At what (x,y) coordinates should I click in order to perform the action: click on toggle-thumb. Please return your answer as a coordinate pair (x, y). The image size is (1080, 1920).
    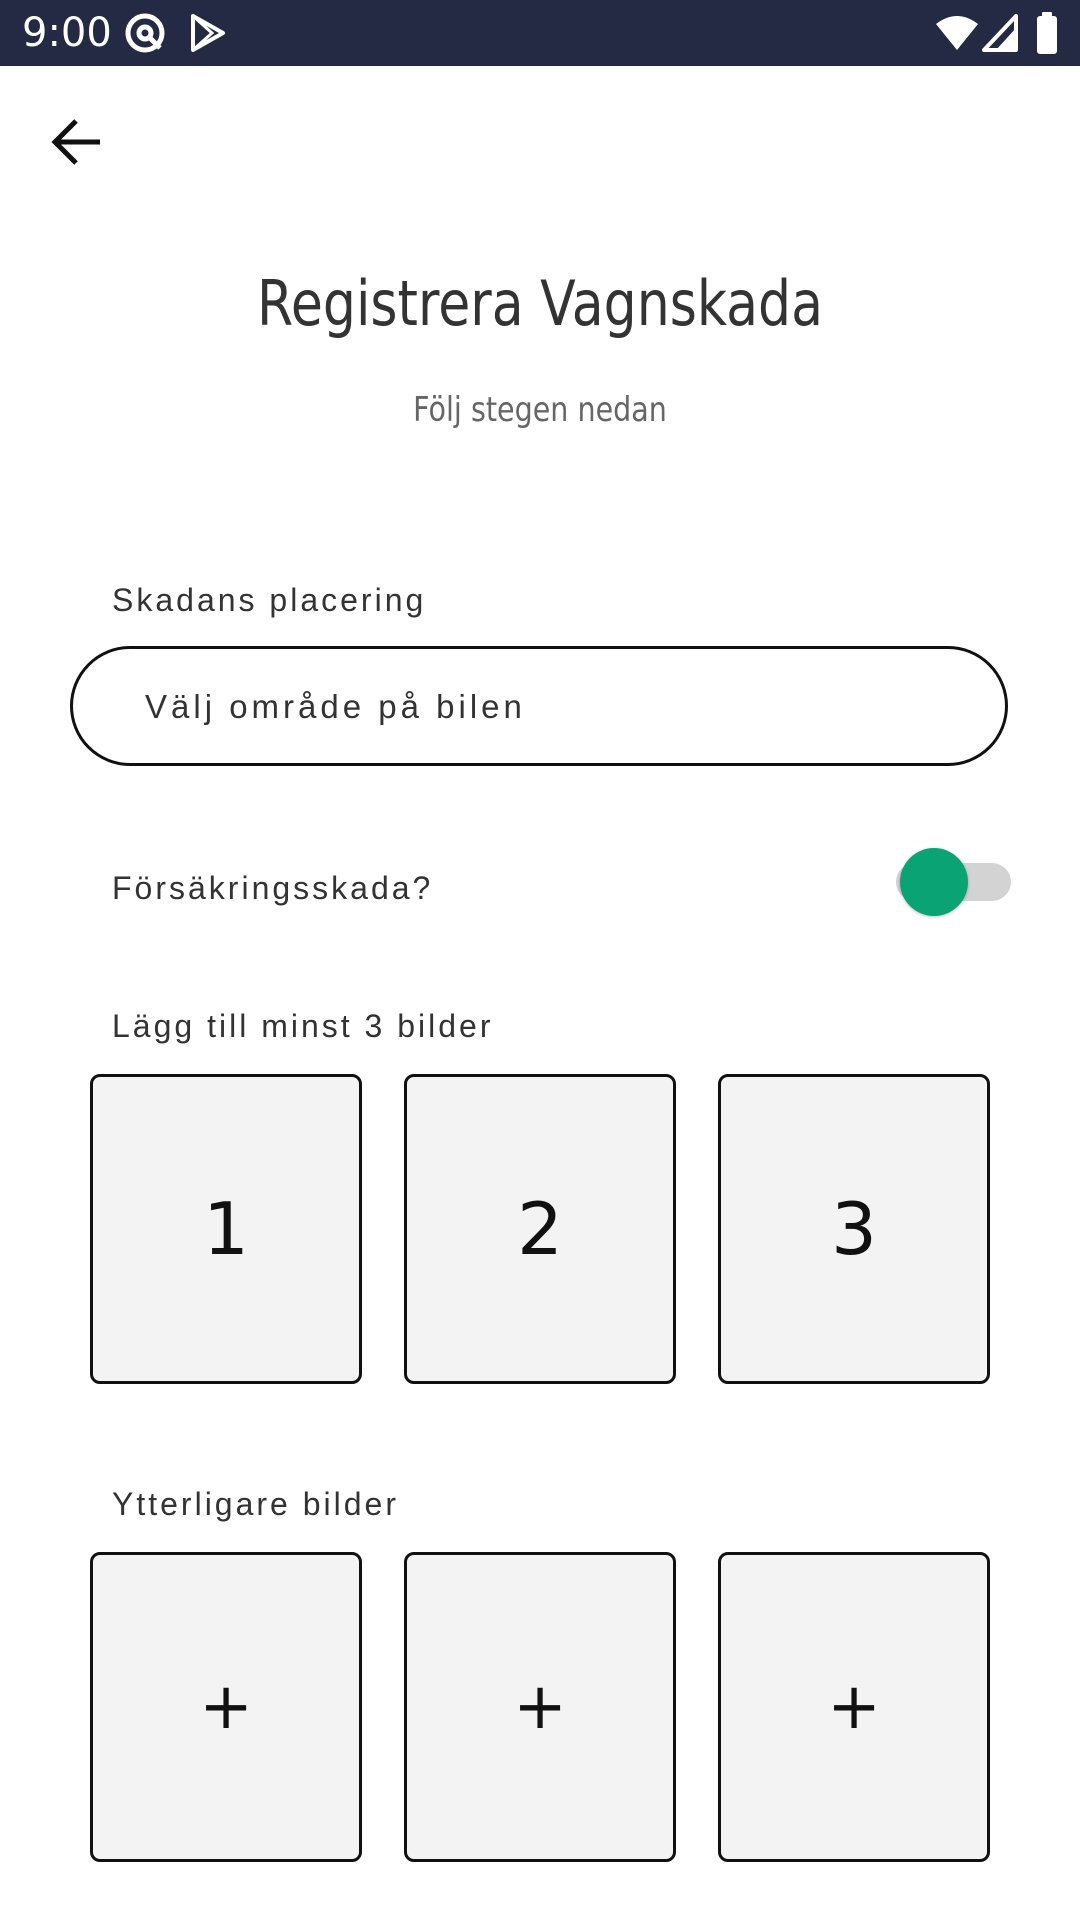
    Looking at the image, I should click on (934, 882).